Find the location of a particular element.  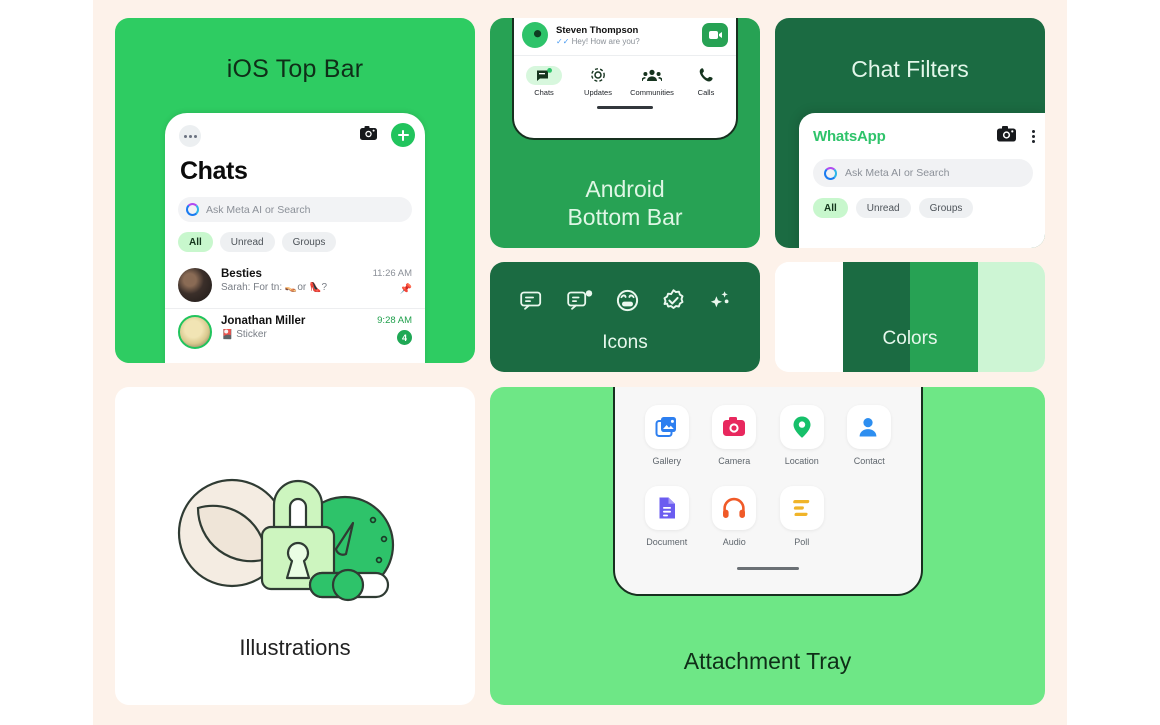

kebab-menu-icon is located at coordinates (1033, 136).